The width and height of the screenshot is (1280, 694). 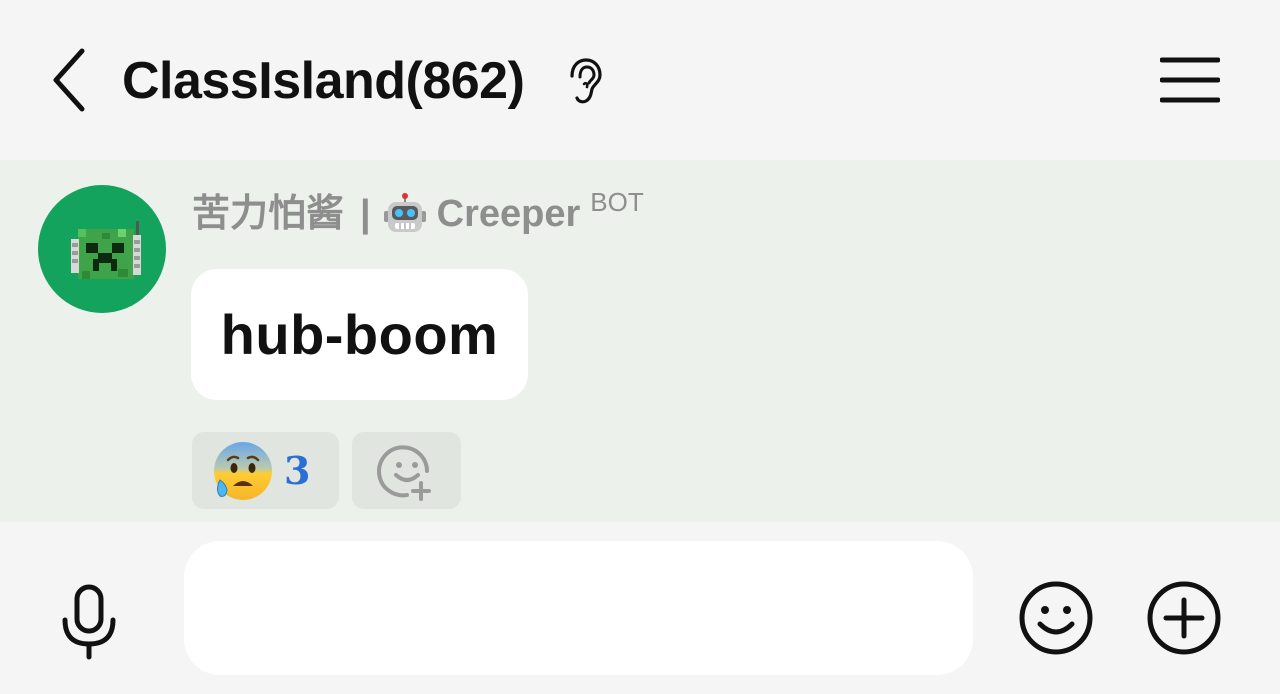 I want to click on message-bubble: hub-boom, so click(x=359, y=334).